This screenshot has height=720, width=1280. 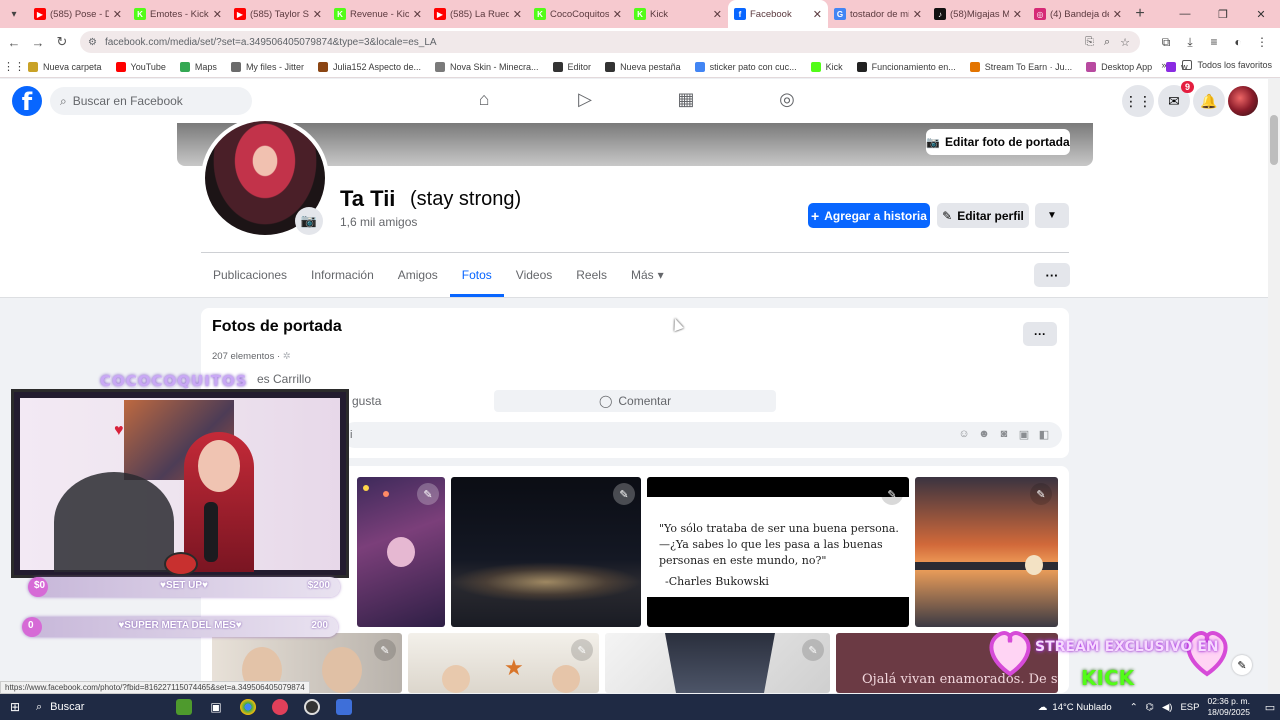 What do you see at coordinates (503, 663) in the screenshot?
I see `photo-tile: ★ ✎` at bounding box center [503, 663].